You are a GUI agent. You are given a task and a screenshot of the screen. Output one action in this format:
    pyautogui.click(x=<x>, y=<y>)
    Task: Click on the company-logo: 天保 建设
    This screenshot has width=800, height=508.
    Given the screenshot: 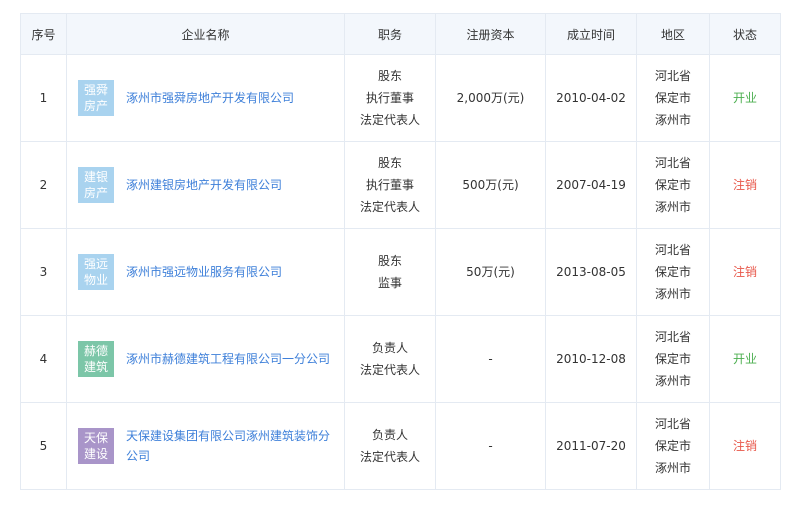 What is the action you would take?
    pyautogui.click(x=96, y=446)
    